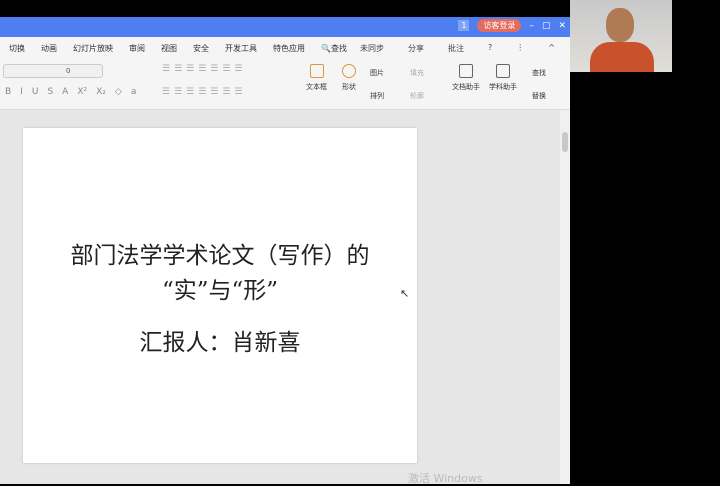 Image resolution: width=720 pixels, height=486 pixels. What do you see at coordinates (169, 48) in the screenshot?
I see `menu-view: 视图` at bounding box center [169, 48].